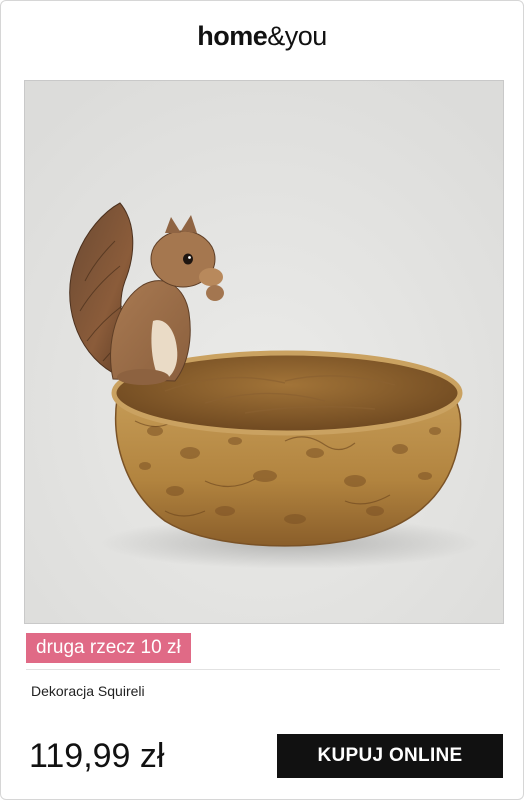 This screenshot has width=524, height=800. I want to click on brand-logo-home: home, so click(232, 36).